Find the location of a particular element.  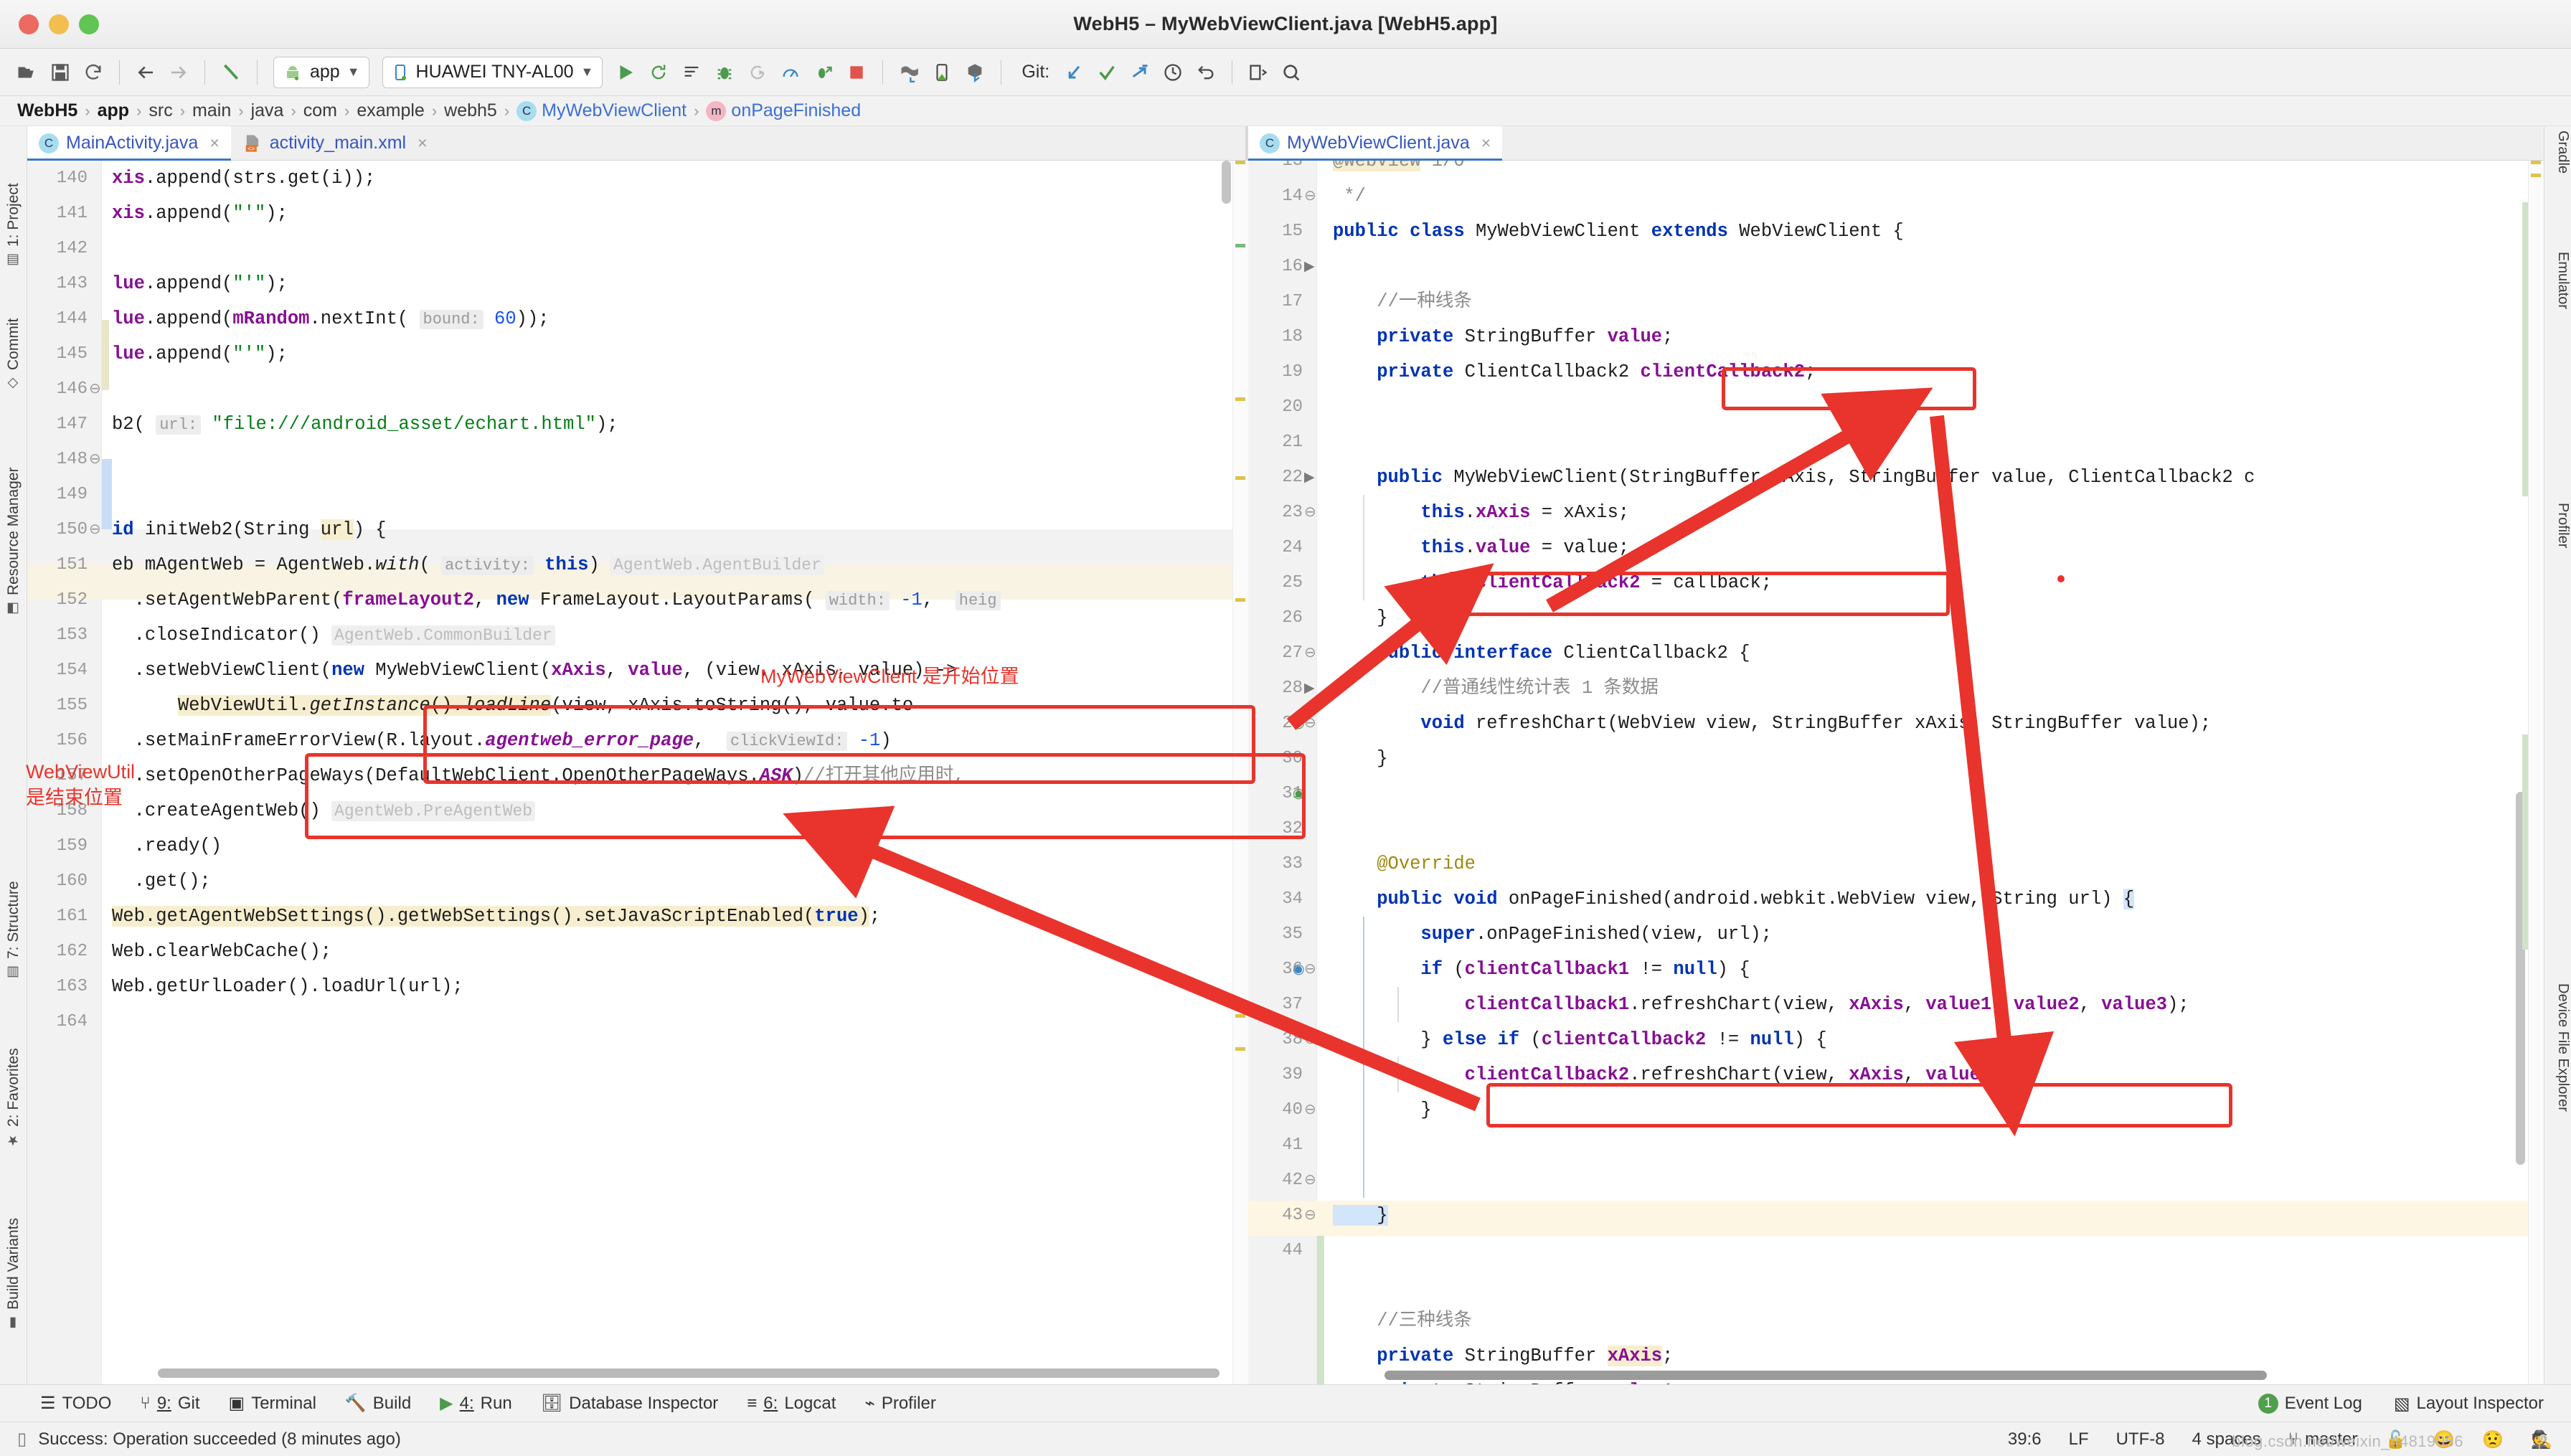

breadcrumb-item-webh5pkg: webh5 is located at coordinates (470, 110).